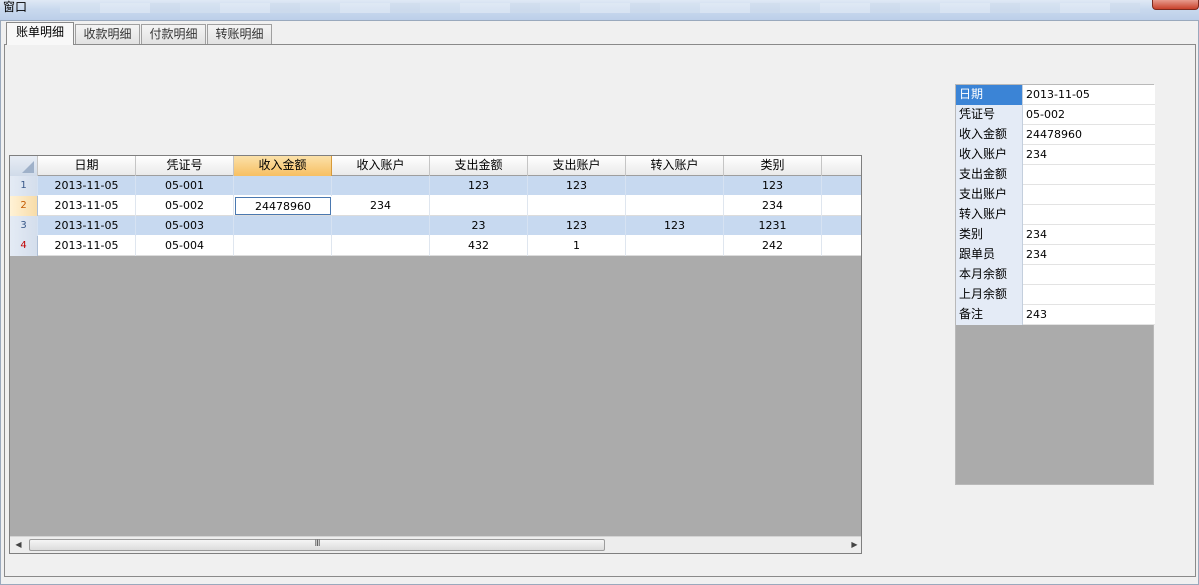  Describe the element at coordinates (675, 166) in the screenshot. I see `column-header-transfer-account: 转入账户` at that location.